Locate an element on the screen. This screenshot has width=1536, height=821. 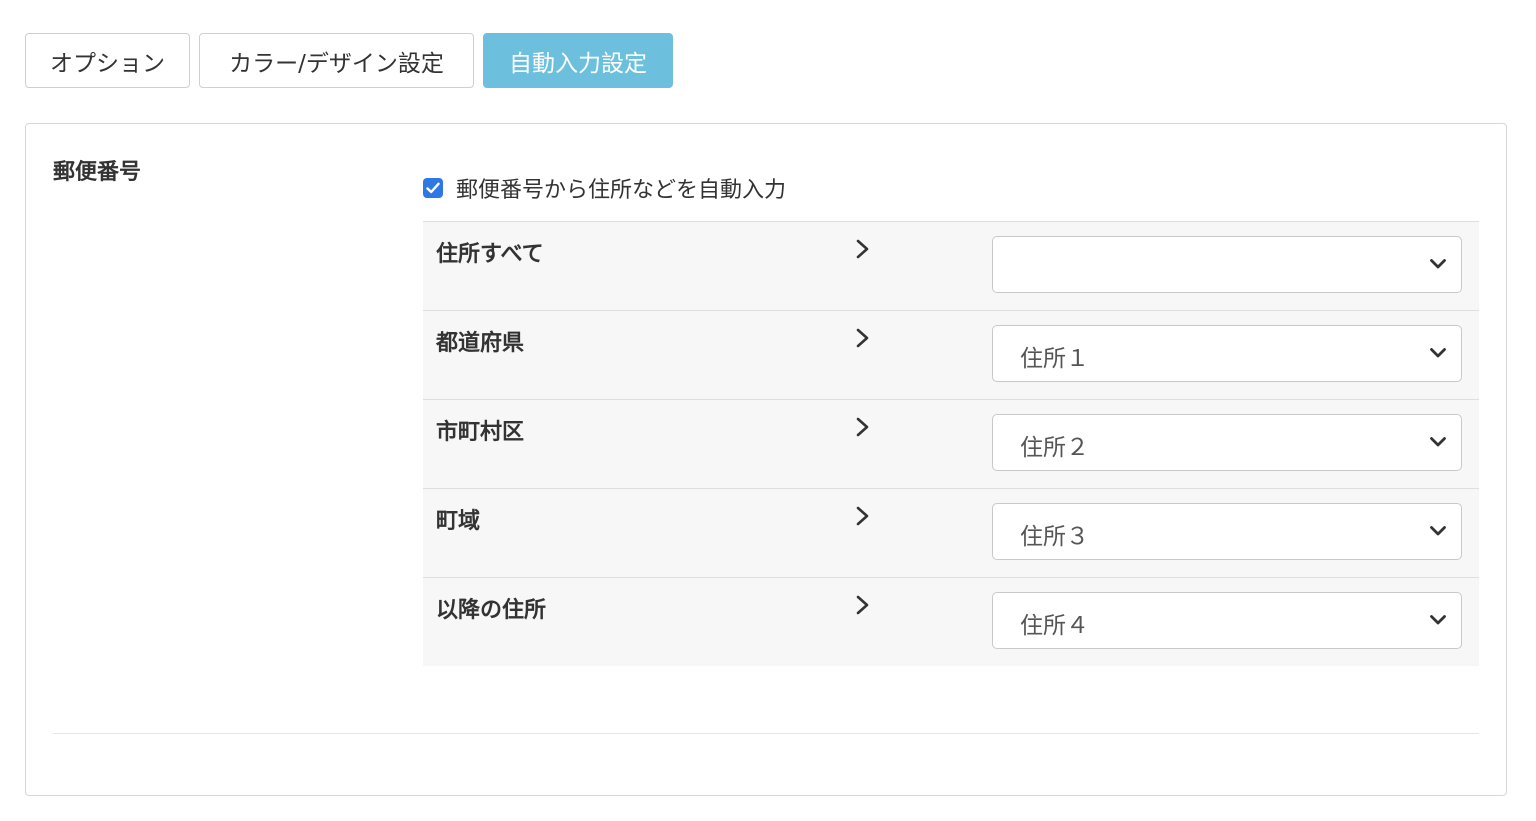
autofill-checkbox-label: 郵便番号から住所などを自動入力 is located at coordinates (621, 190).